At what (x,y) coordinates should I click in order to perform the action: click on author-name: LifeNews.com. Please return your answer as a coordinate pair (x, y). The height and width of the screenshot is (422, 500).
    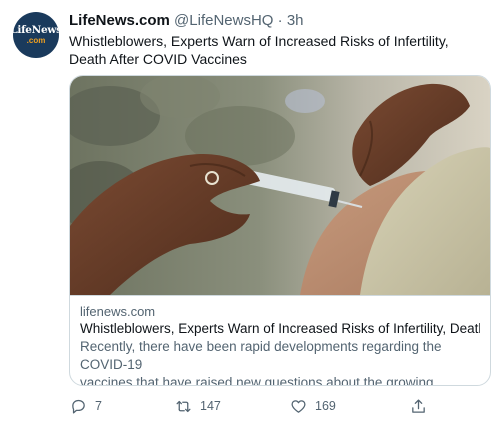
    Looking at the image, I should click on (119, 20).